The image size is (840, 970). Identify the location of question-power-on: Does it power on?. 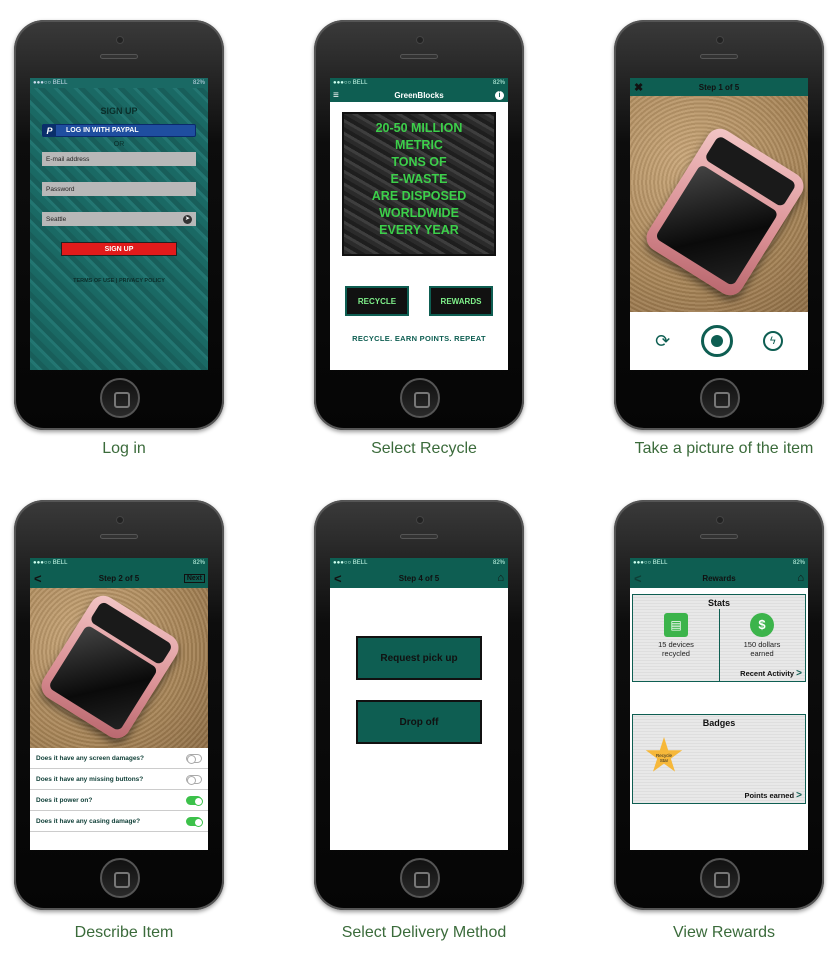
(119, 800).